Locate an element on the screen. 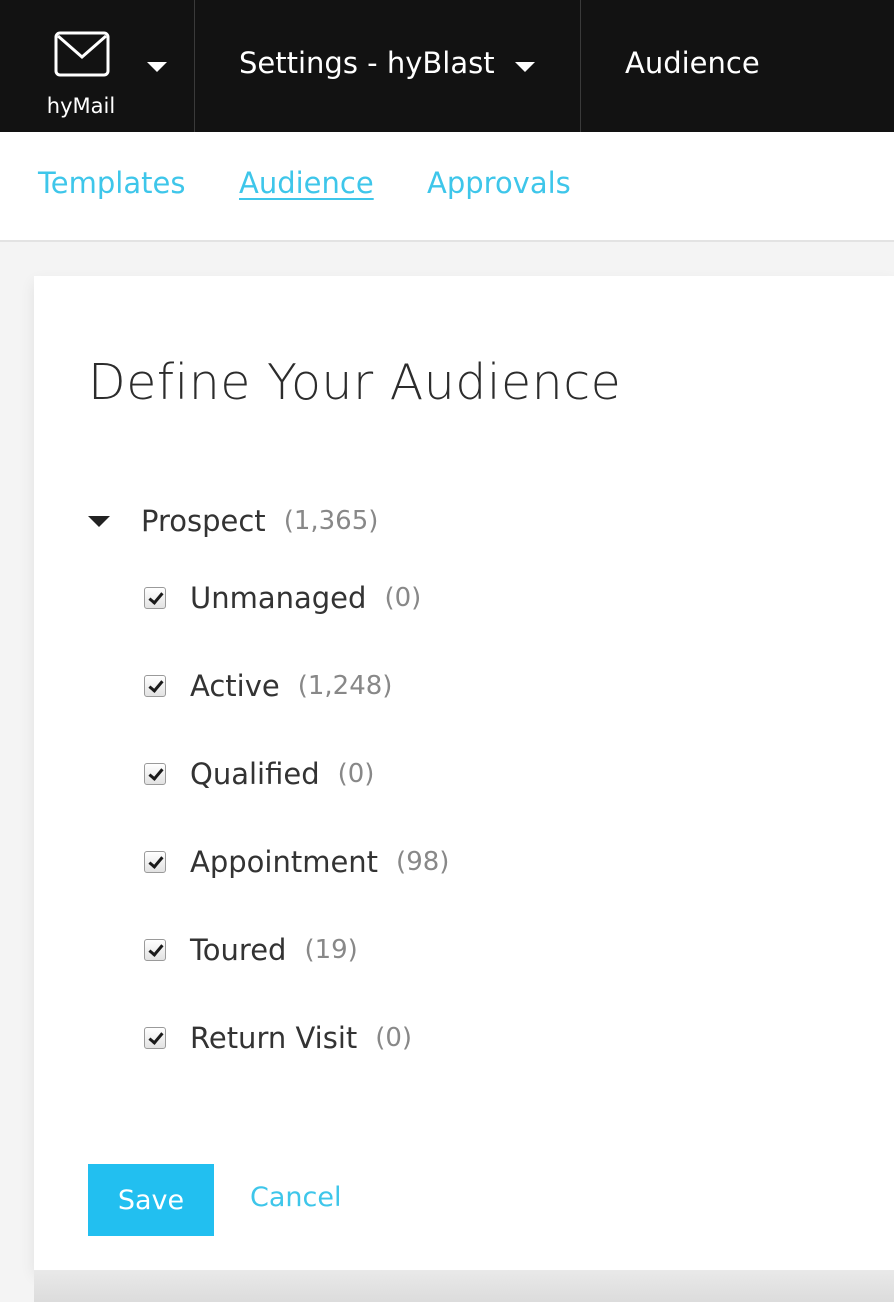  list-item: Appointment (98) is located at coordinates (296, 862).